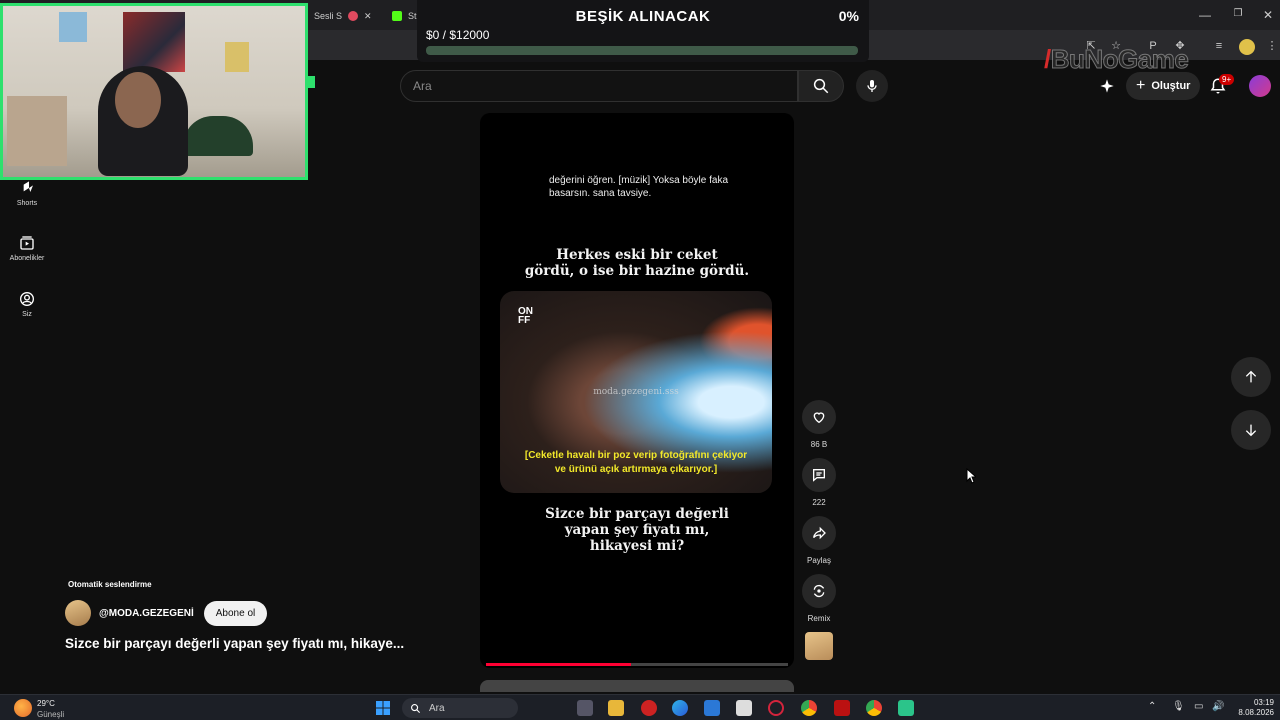 The image size is (1280, 720). I want to click on tray-display-icon: ▭, so click(1198, 706).